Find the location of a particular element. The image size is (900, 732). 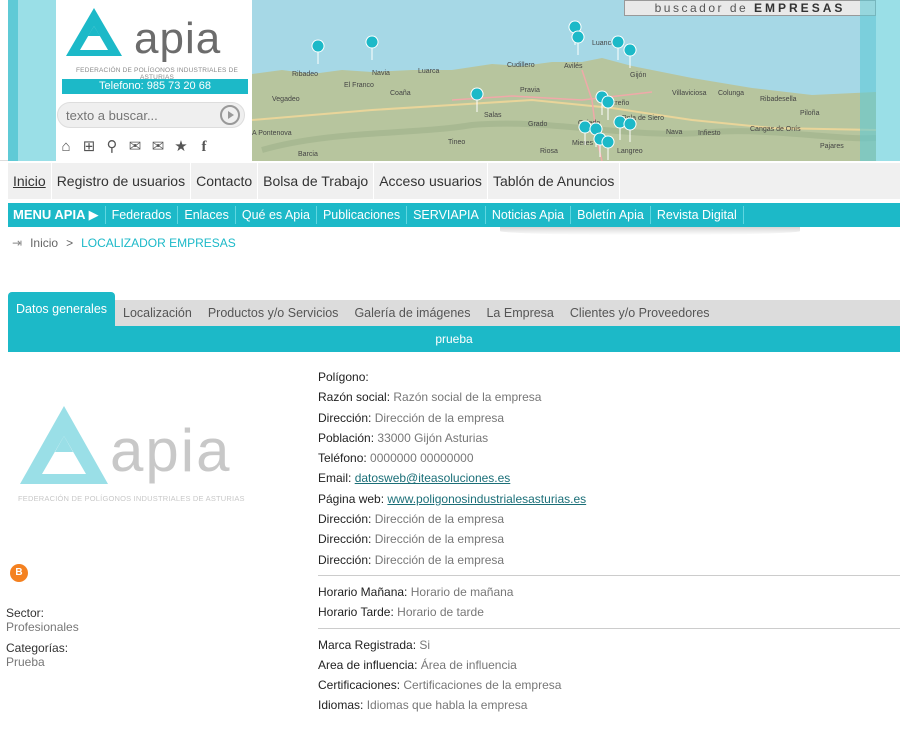

header-logo-text: apia is located at coordinates (177, 39).